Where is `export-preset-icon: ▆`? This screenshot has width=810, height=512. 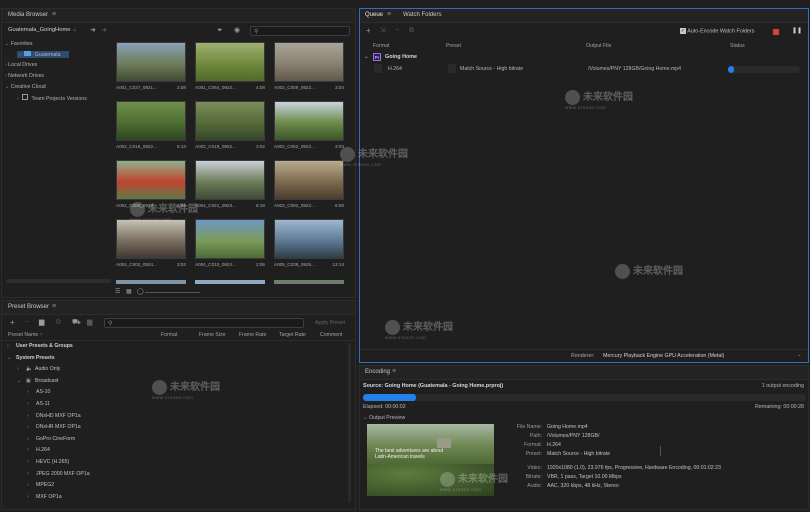
export-preset-icon: ▆ is located at coordinates (89, 322).